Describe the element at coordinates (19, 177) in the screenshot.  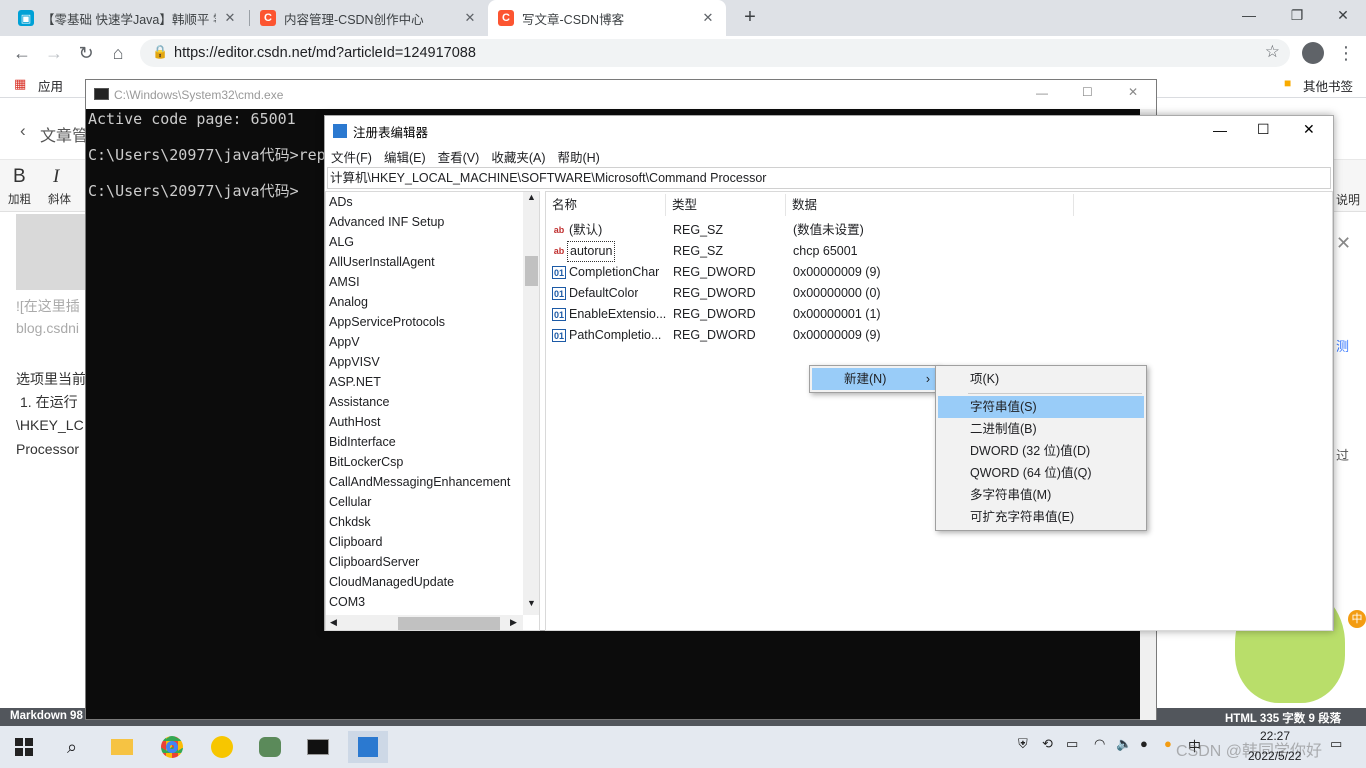
I see `bold-icon: B` at that location.